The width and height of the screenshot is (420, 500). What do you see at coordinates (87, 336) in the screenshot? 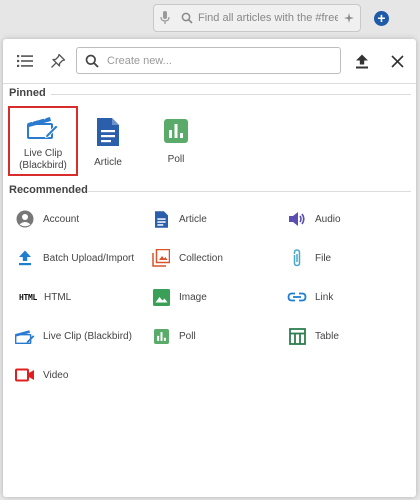
I see `rec-item-label: Live Clip (Blackbird)` at bounding box center [87, 336].